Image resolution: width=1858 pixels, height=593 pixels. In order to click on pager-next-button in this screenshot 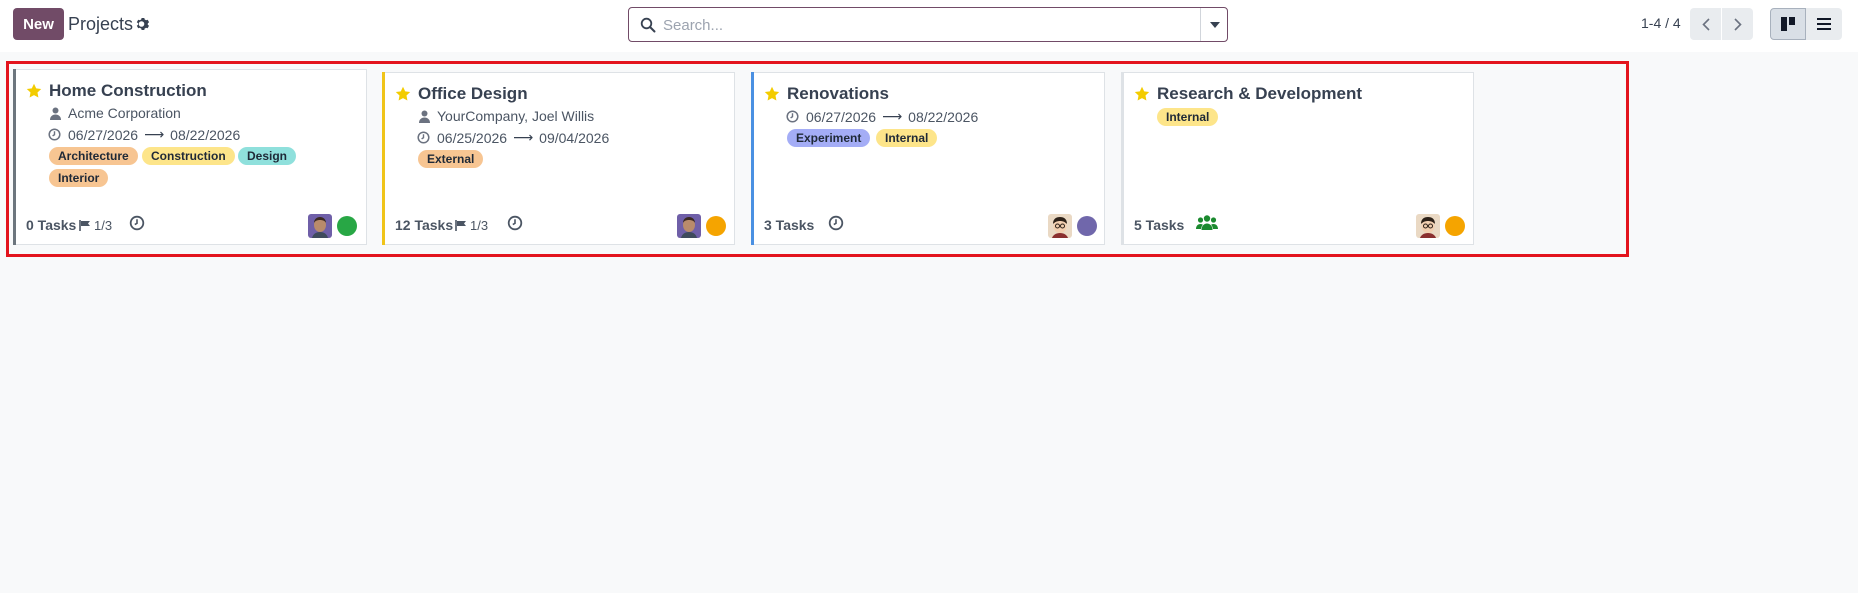, I will do `click(1737, 24)`.